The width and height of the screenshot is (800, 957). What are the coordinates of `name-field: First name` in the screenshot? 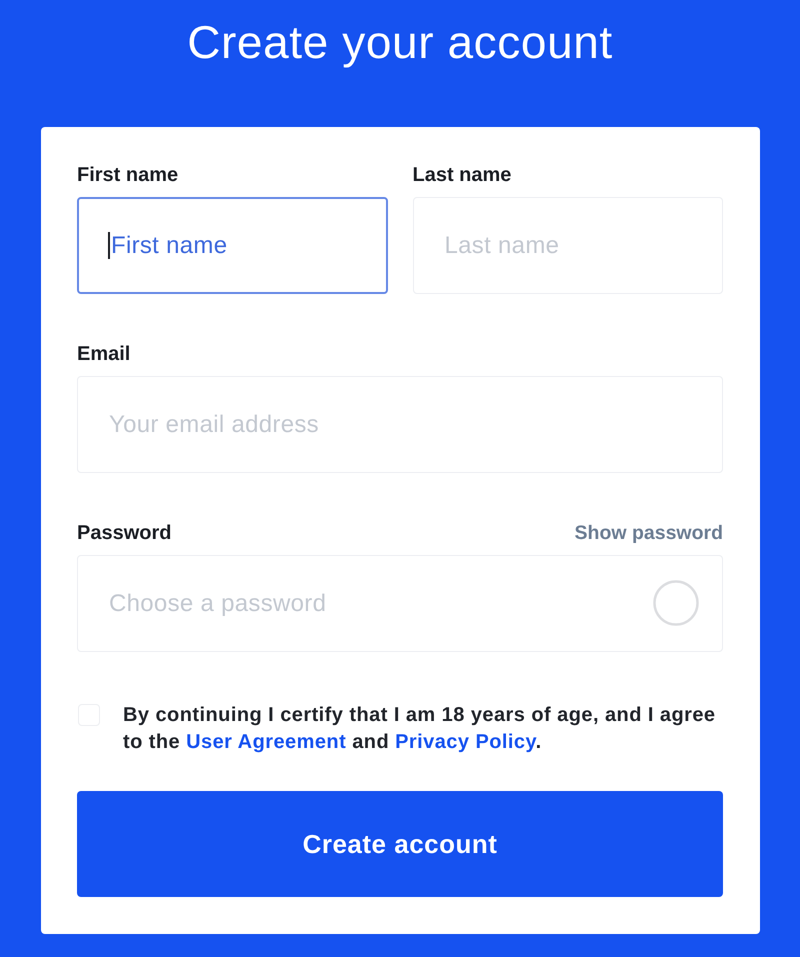 It's located at (232, 245).